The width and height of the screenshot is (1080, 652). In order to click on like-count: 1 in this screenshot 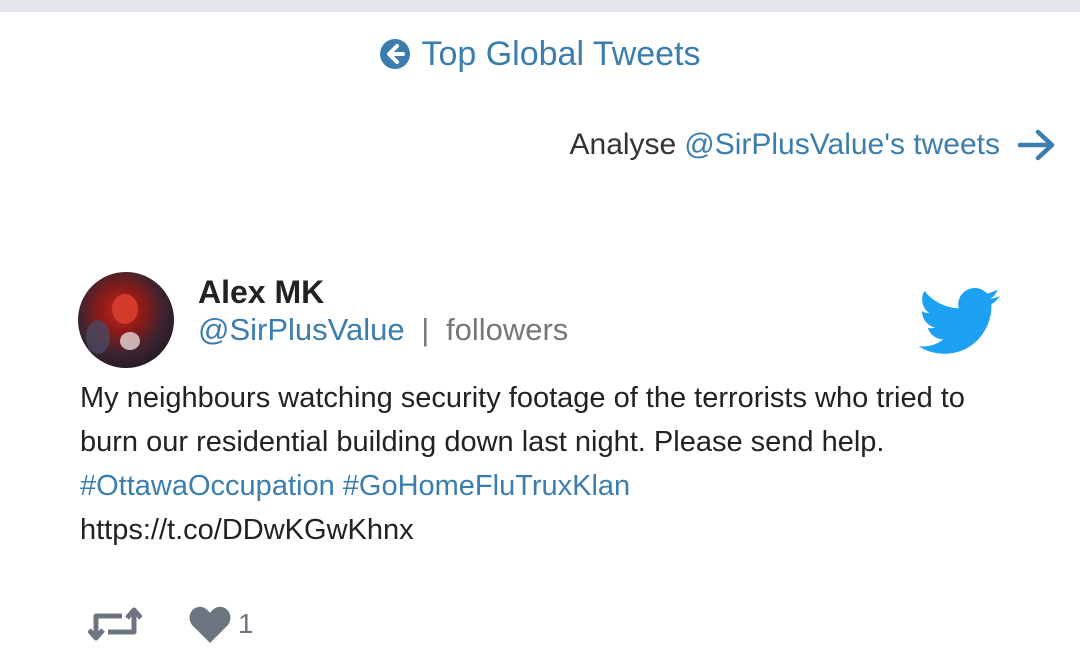, I will do `click(246, 623)`.